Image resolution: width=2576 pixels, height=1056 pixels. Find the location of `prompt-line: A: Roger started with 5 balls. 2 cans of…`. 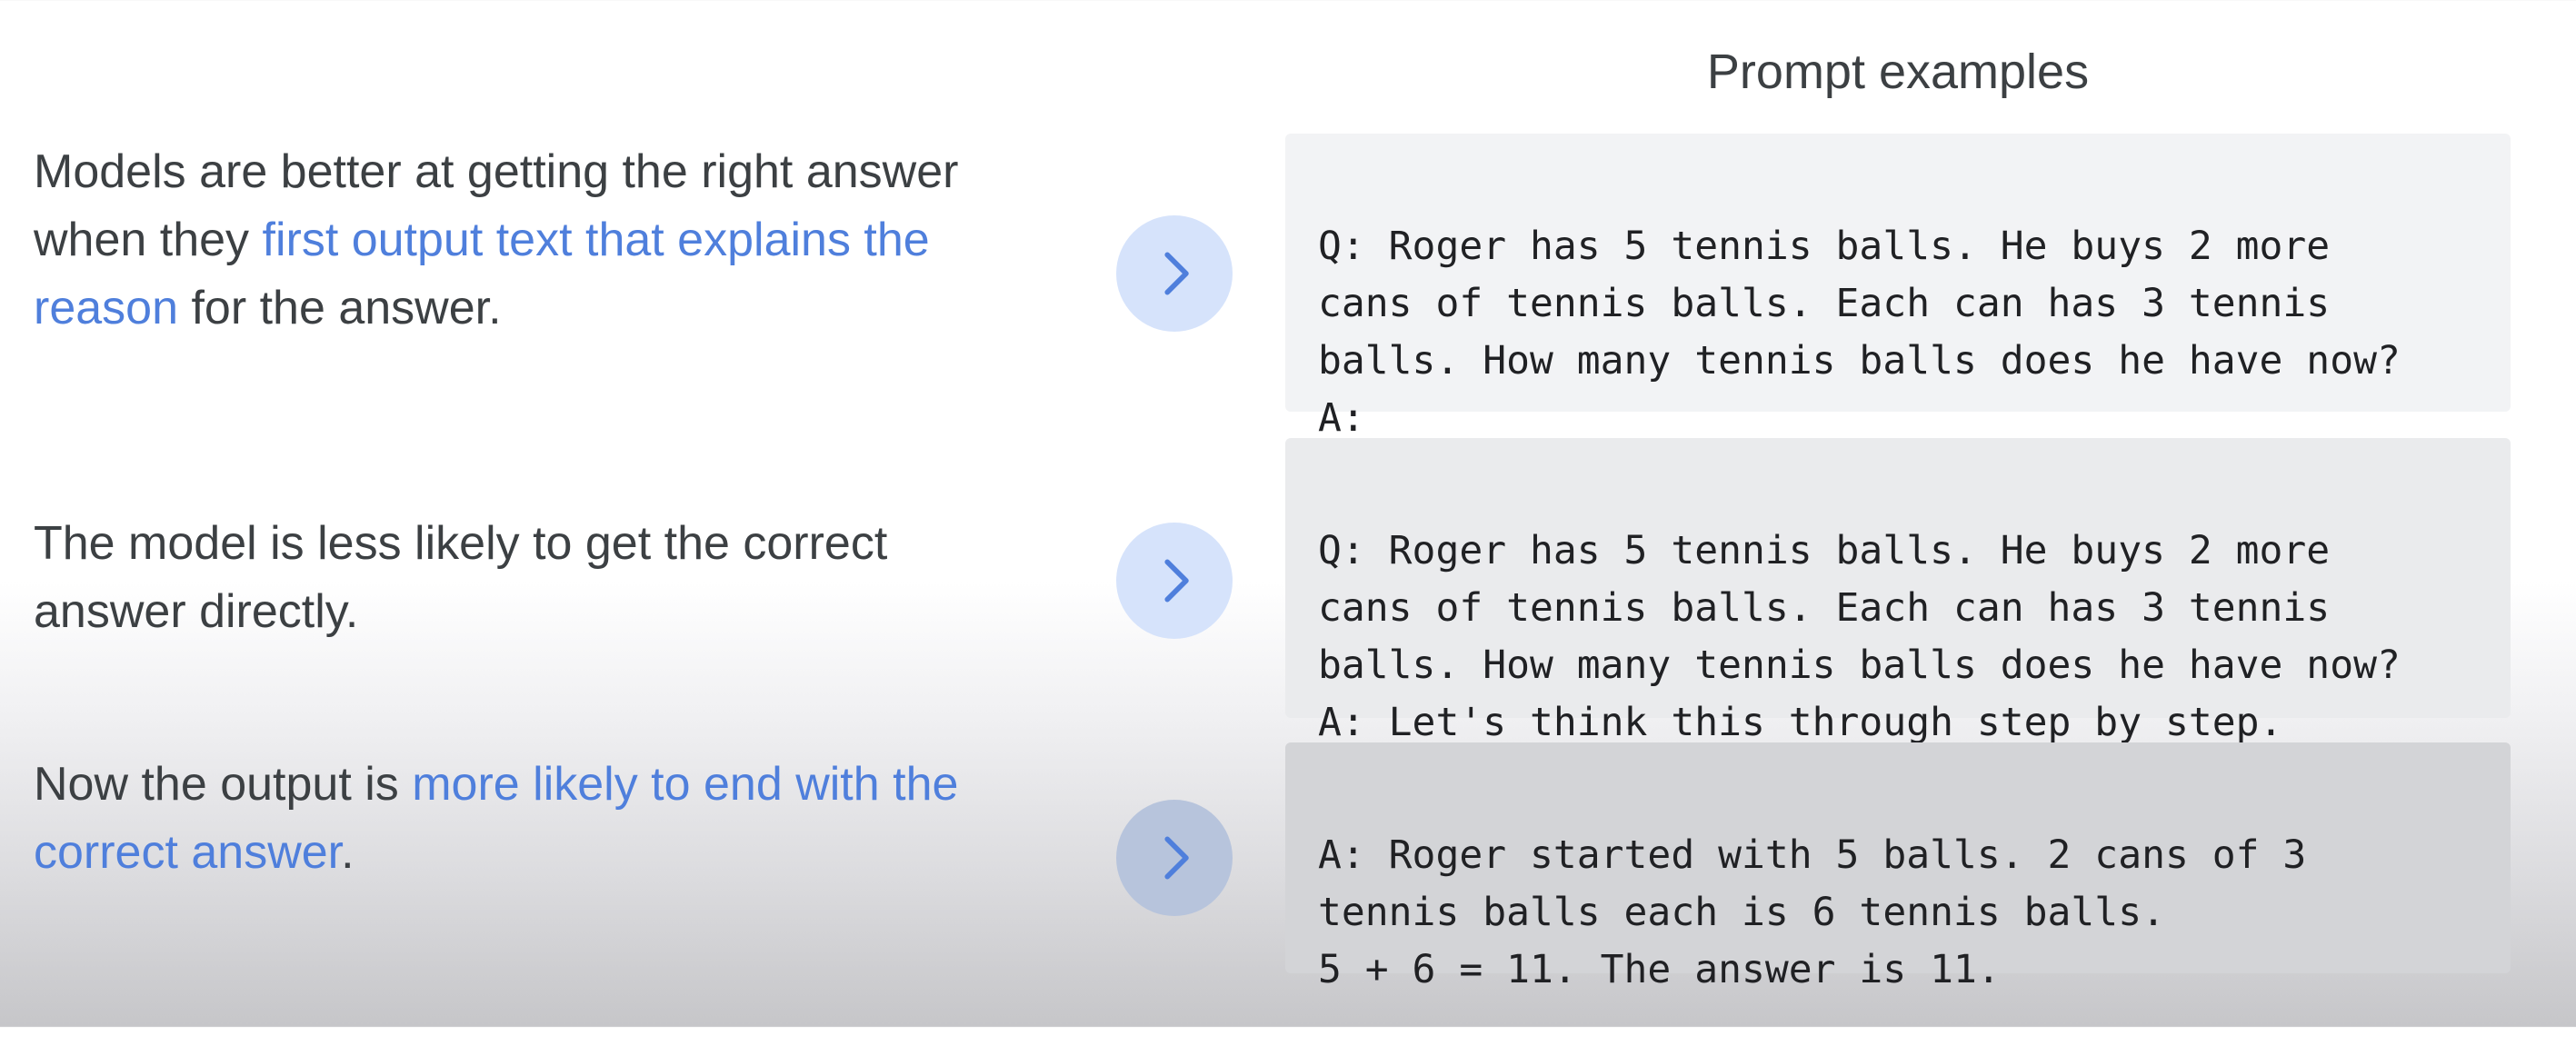

prompt-line: A: Roger started with 5 balls. 2 cans of… is located at coordinates (1812, 855).